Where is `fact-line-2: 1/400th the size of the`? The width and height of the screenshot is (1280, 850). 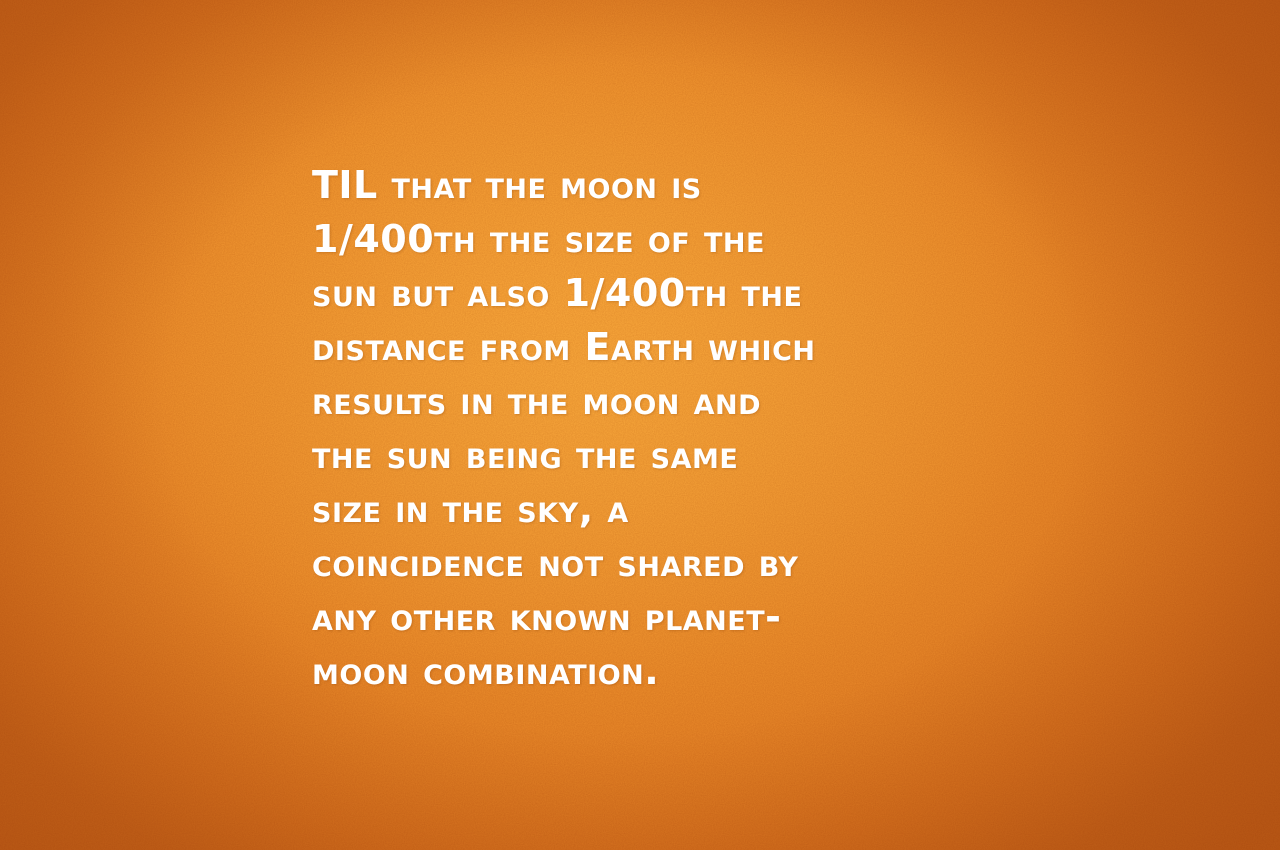 fact-line-2: 1/400th the size of the is located at coordinates (538, 239).